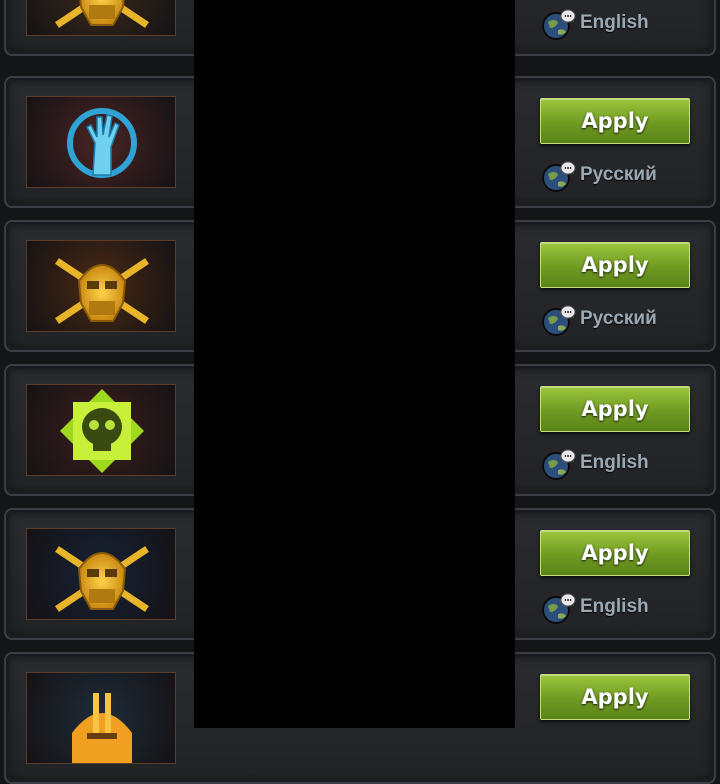  I want to click on orange-helmet-emblem, so click(101, 718).